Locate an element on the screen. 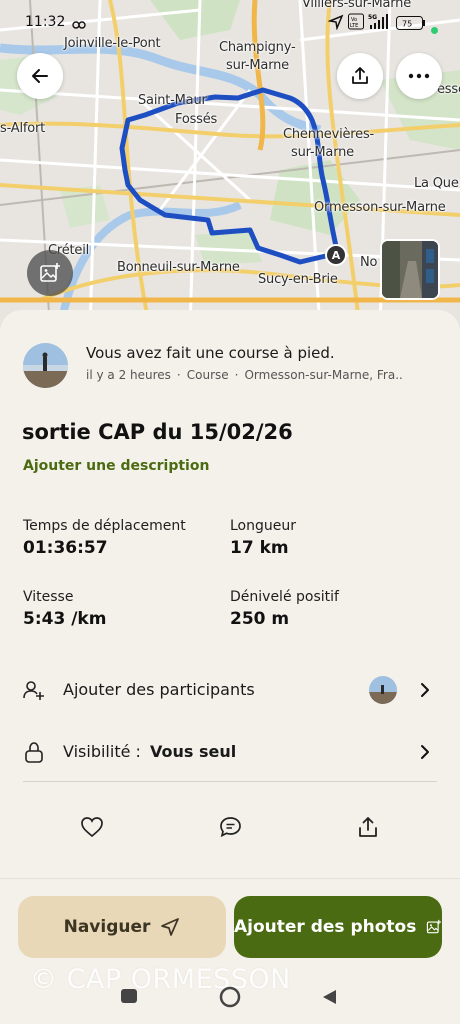 The image size is (460, 1024). user-plus-icon is located at coordinates (34, 692).